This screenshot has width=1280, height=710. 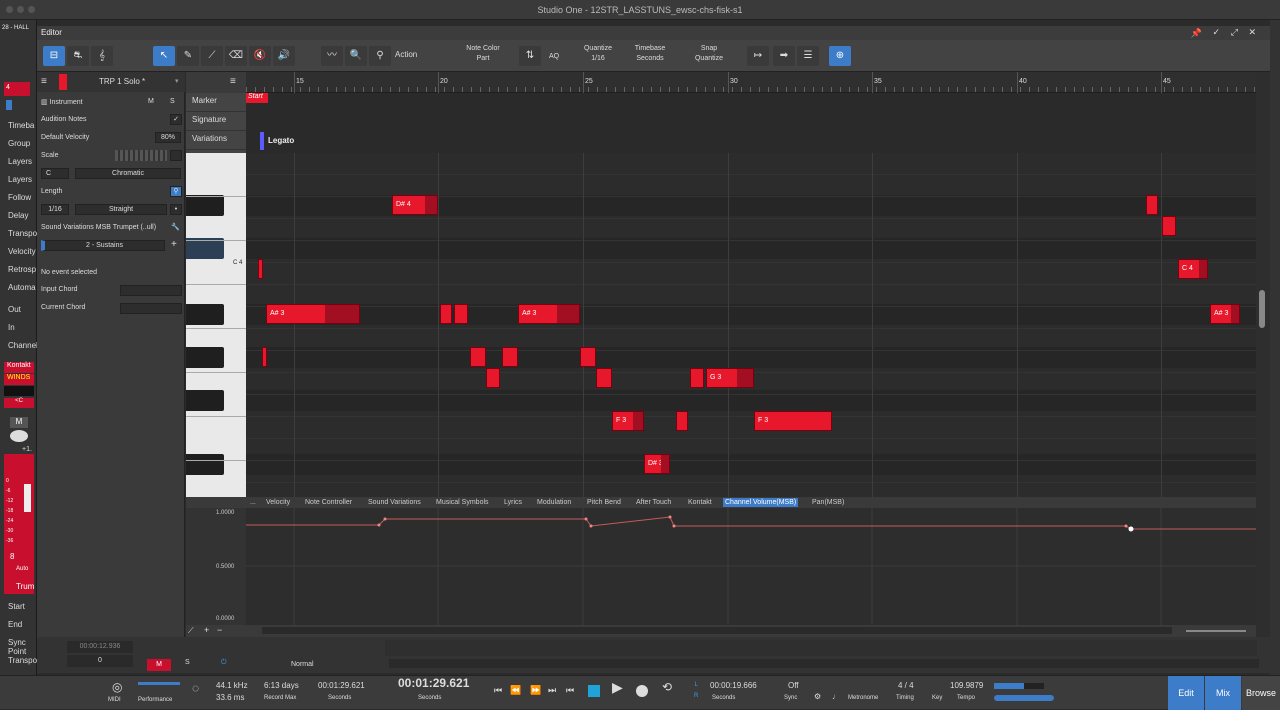 I want to click on curve-icon: ⟋, so click(x=191, y=631).